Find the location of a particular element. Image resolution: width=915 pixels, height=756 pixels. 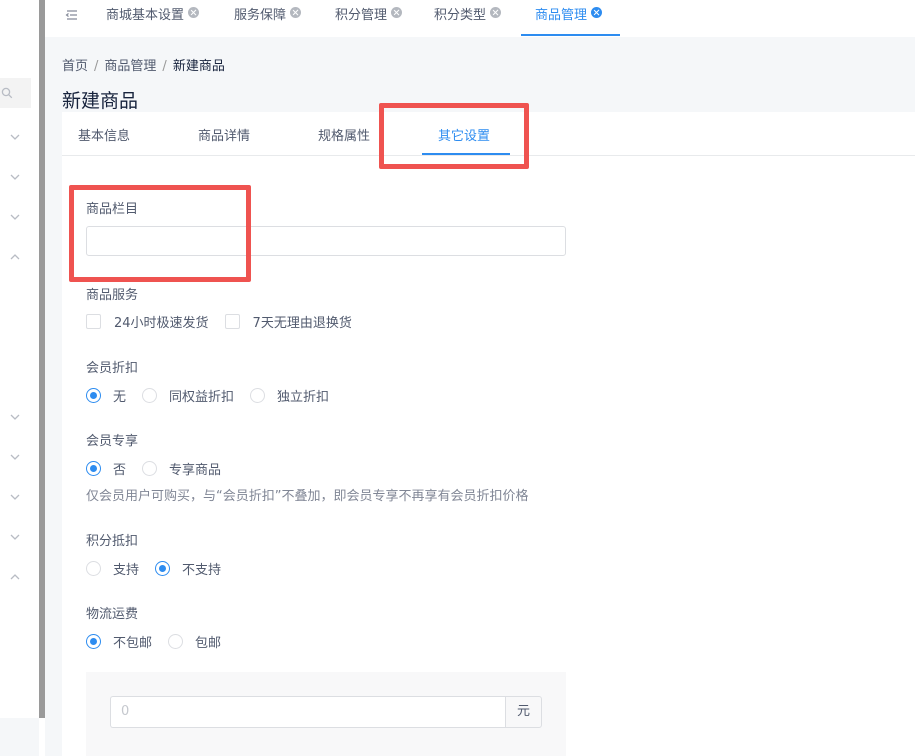

shipping-options: 不包邮 包邮 is located at coordinates (161, 641).